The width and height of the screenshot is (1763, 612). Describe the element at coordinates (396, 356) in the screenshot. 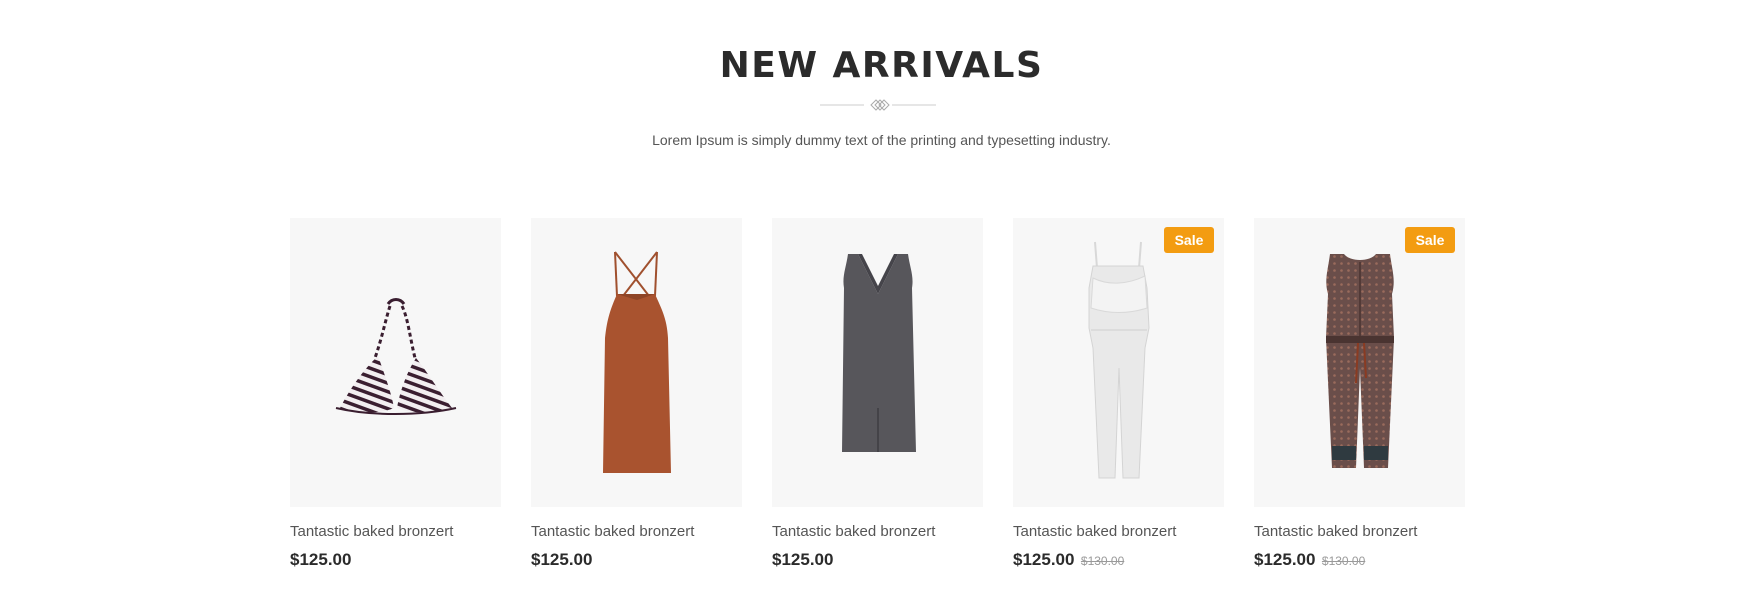

I see `bikini-top-icon` at that location.